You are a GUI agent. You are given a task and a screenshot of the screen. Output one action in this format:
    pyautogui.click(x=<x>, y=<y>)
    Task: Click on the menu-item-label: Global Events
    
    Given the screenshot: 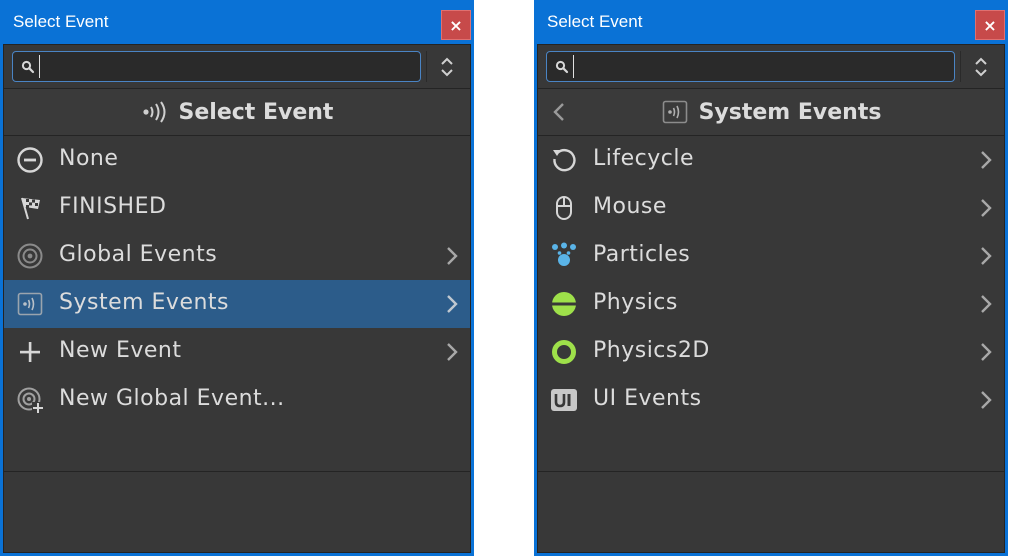 What is the action you would take?
    pyautogui.click(x=138, y=254)
    